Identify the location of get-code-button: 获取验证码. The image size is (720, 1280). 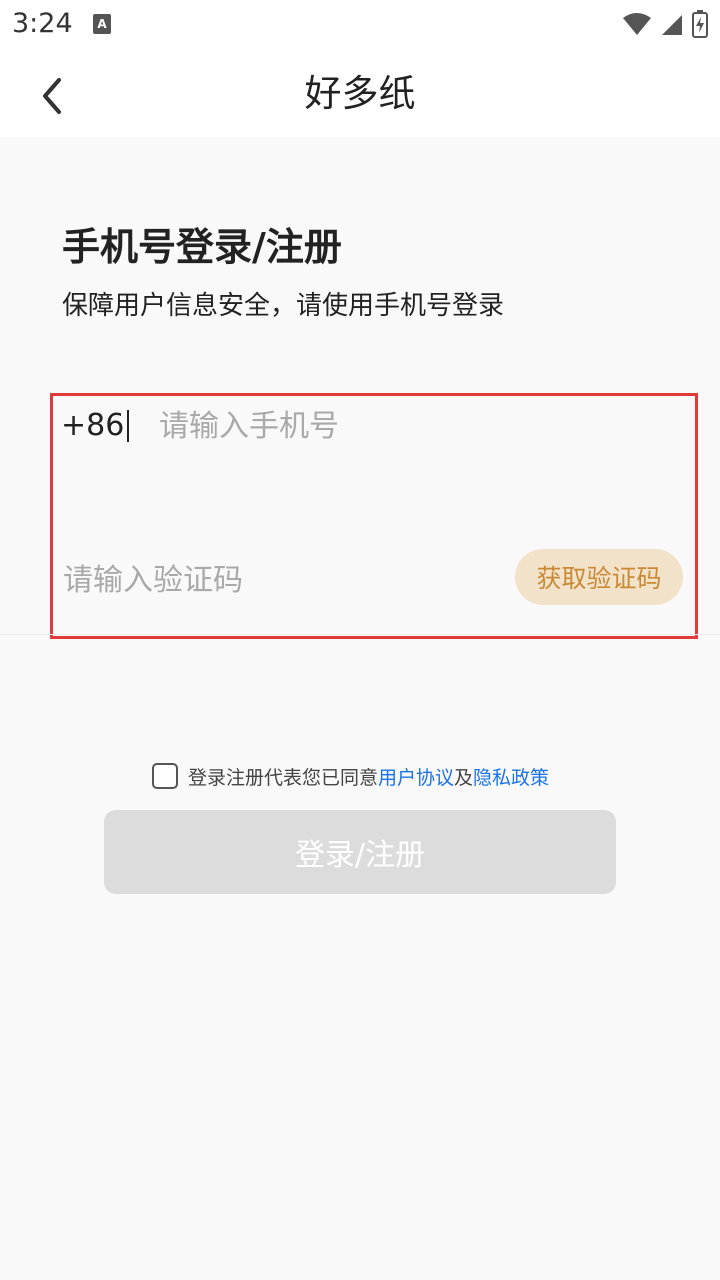
(599, 577).